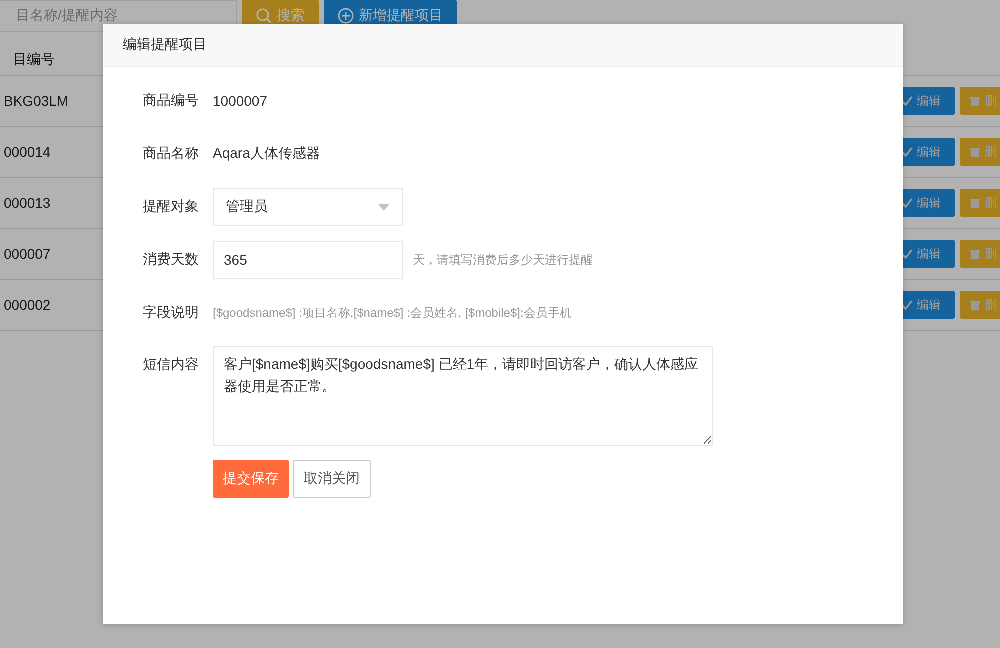 This screenshot has height=648, width=1000. Describe the element at coordinates (503, 260) in the screenshot. I see `hint-text: 天，请填写消费后多少天进行提醒` at that location.